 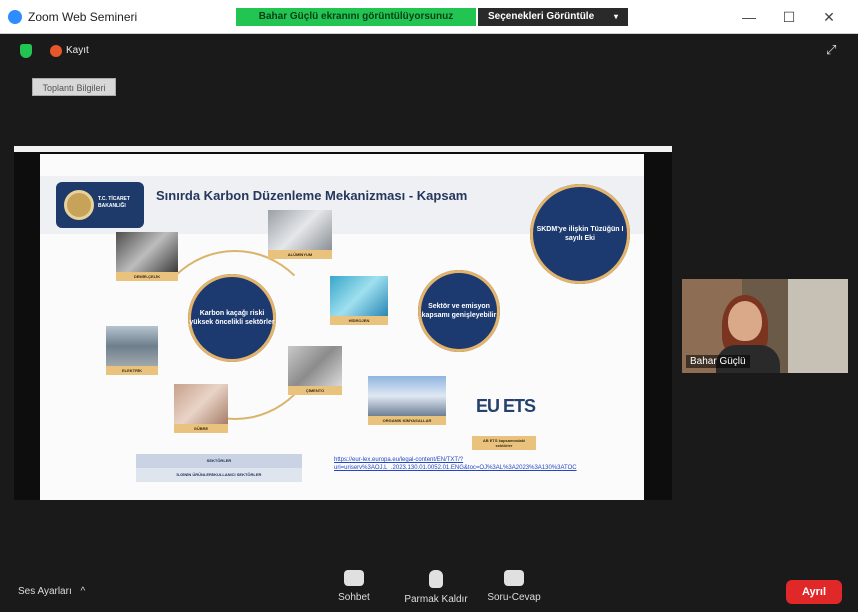 I want to click on recording-label: Kayıt, so click(x=77, y=50).